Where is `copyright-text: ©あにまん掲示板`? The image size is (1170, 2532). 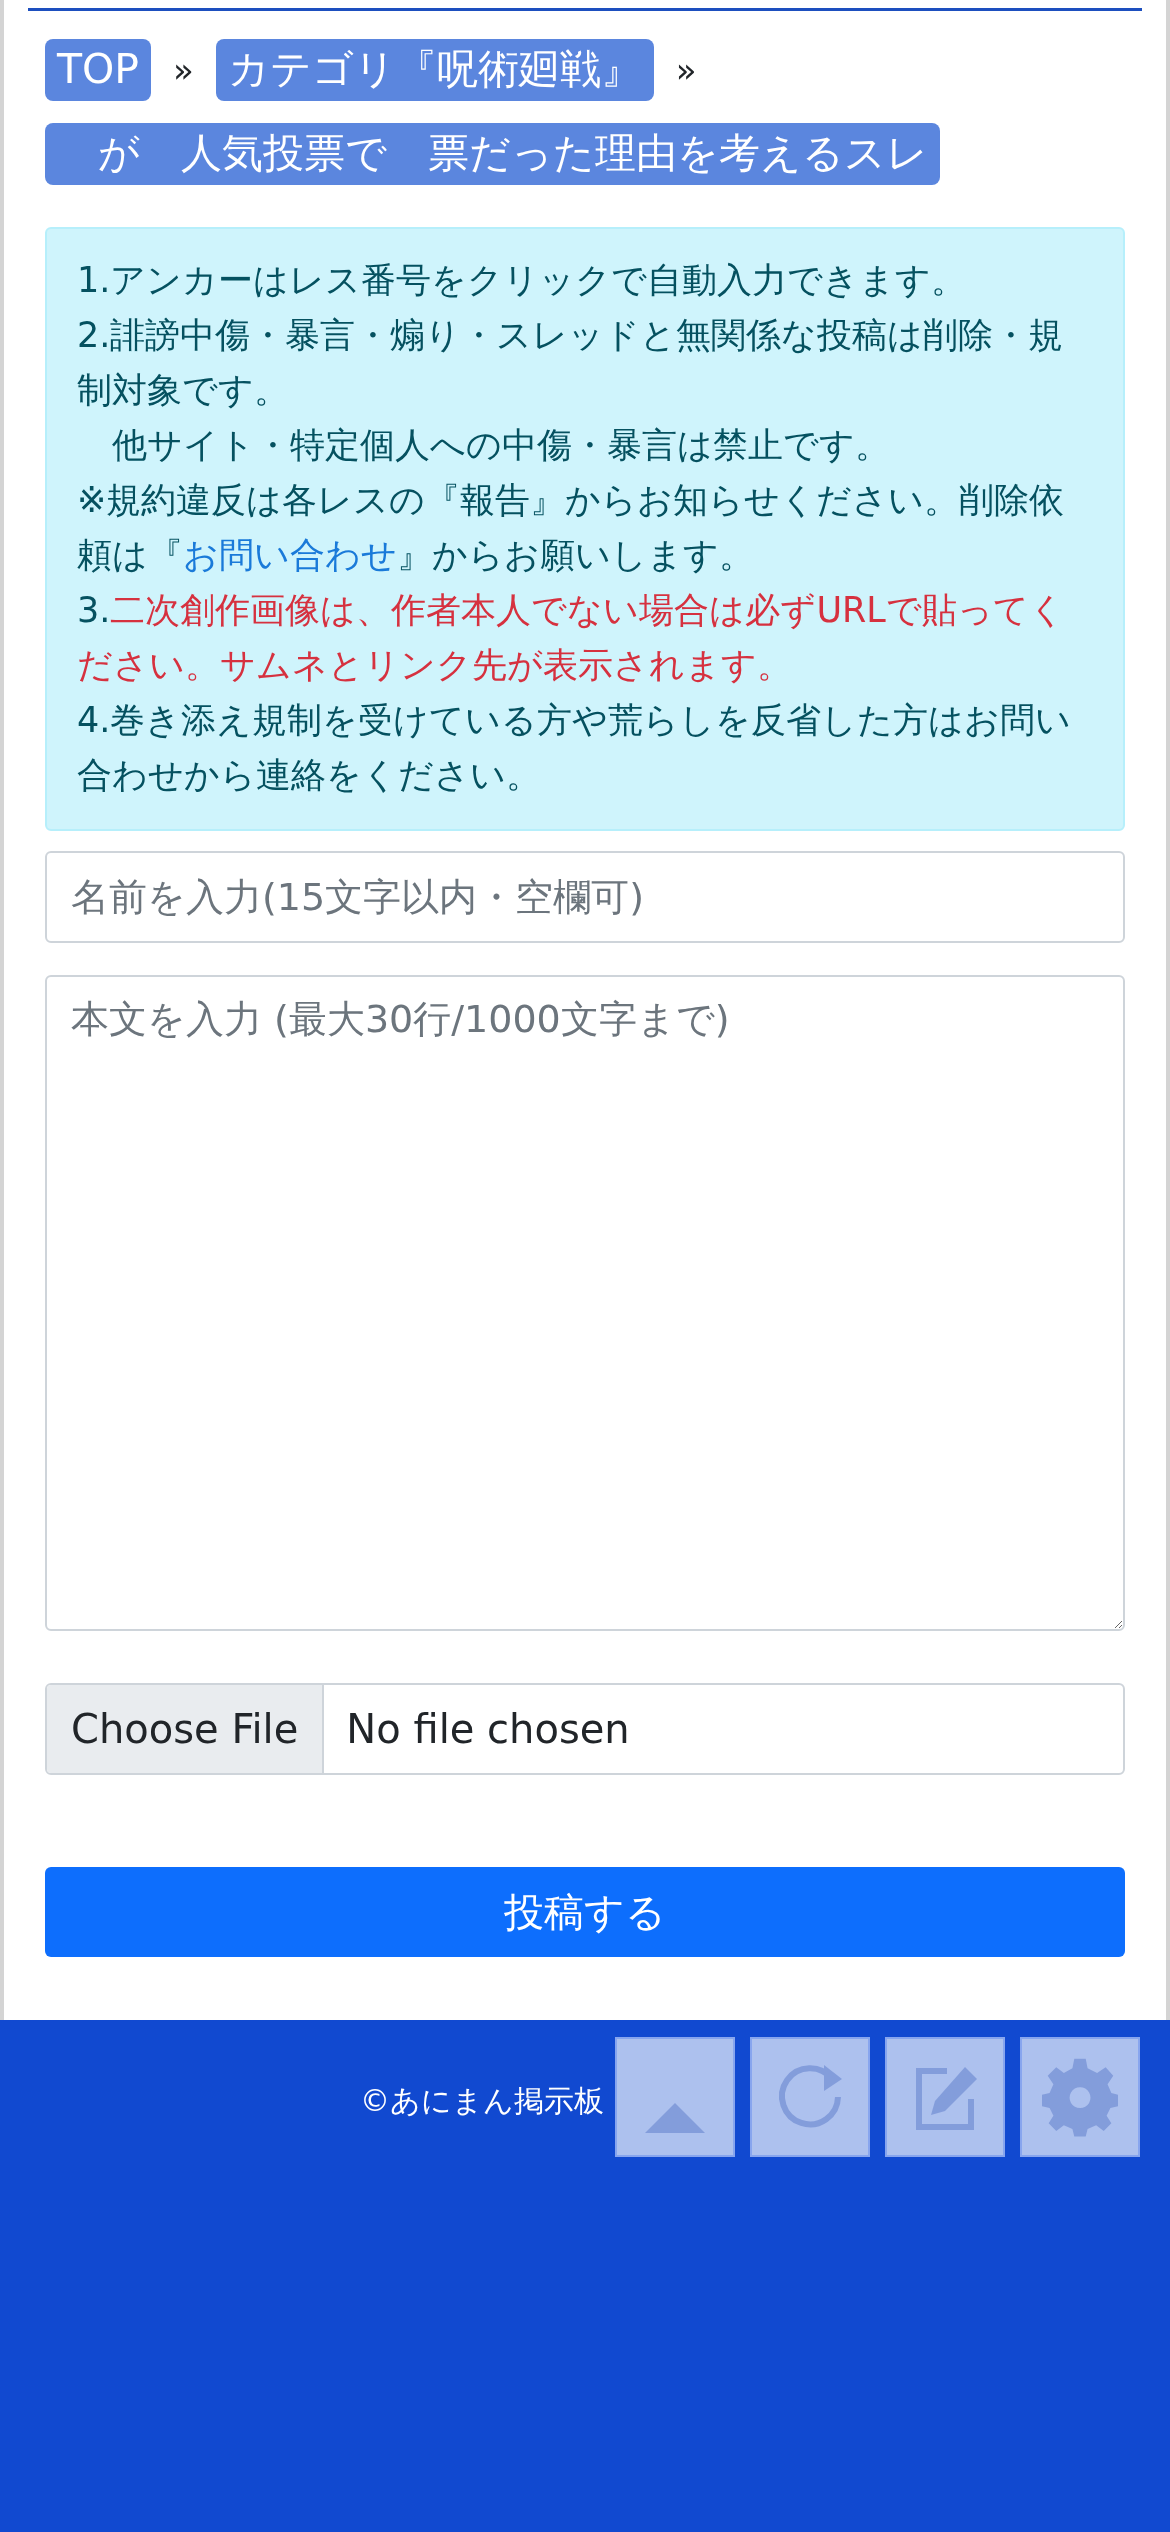
copyright-text: ©あにまん掲示板 is located at coordinates (482, 2101).